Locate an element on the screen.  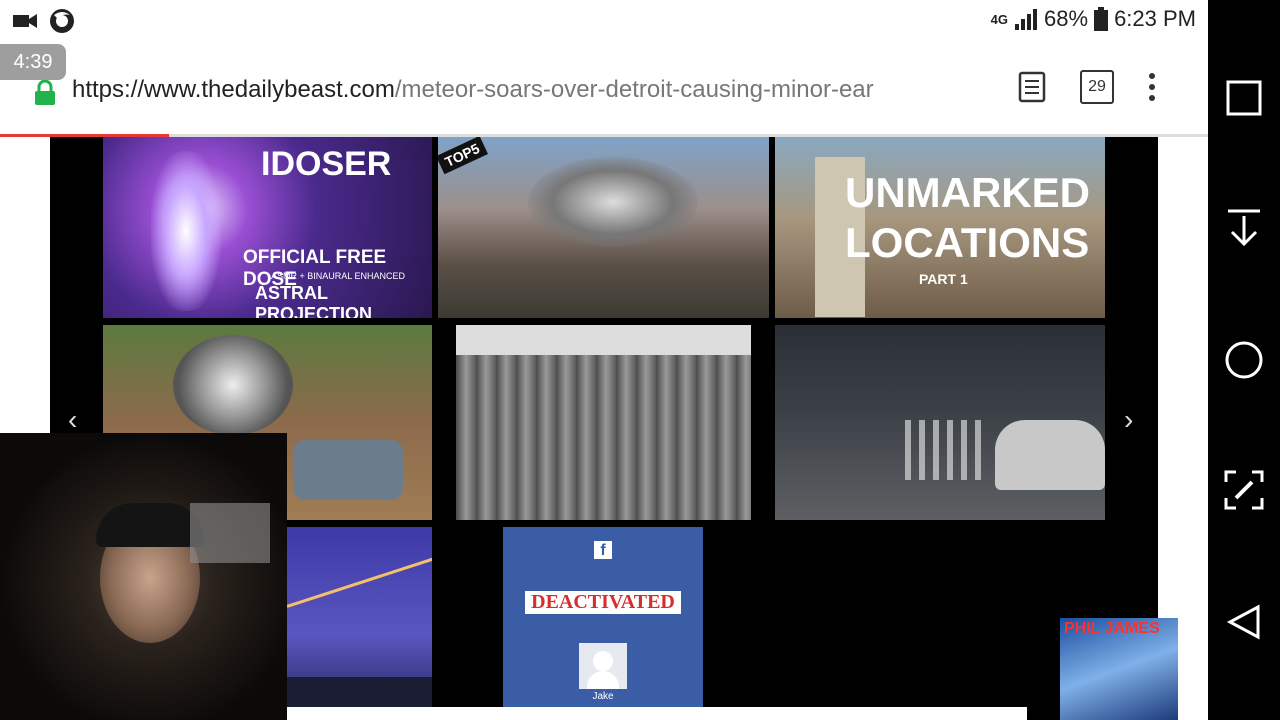
meteor-streak is located at coordinates (359, 581).